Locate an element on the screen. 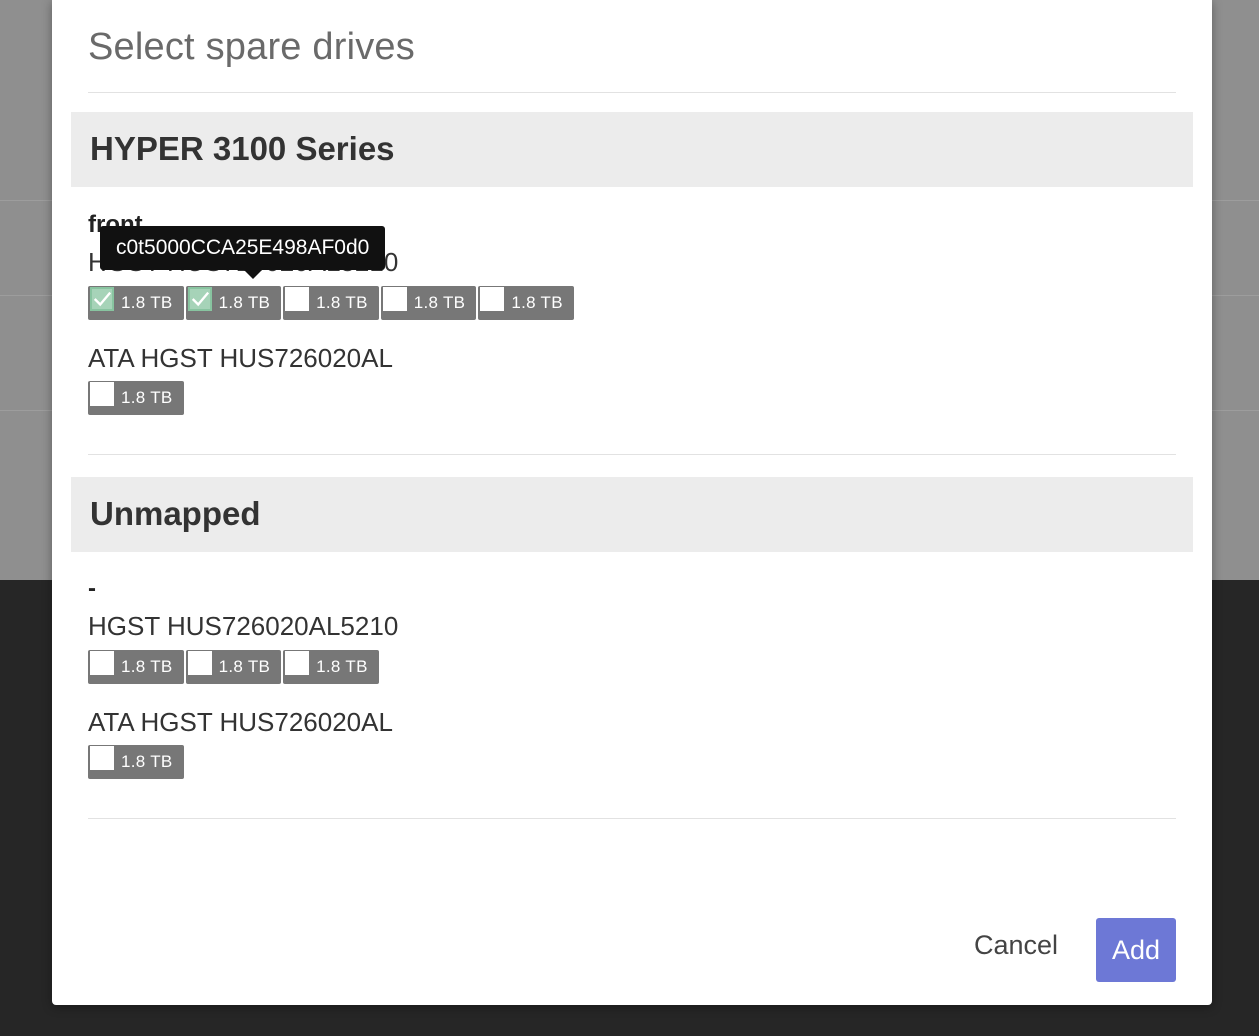 The image size is (1259, 1036). drive-model-label: HGST HUS726020AL5210 is located at coordinates (243, 626).